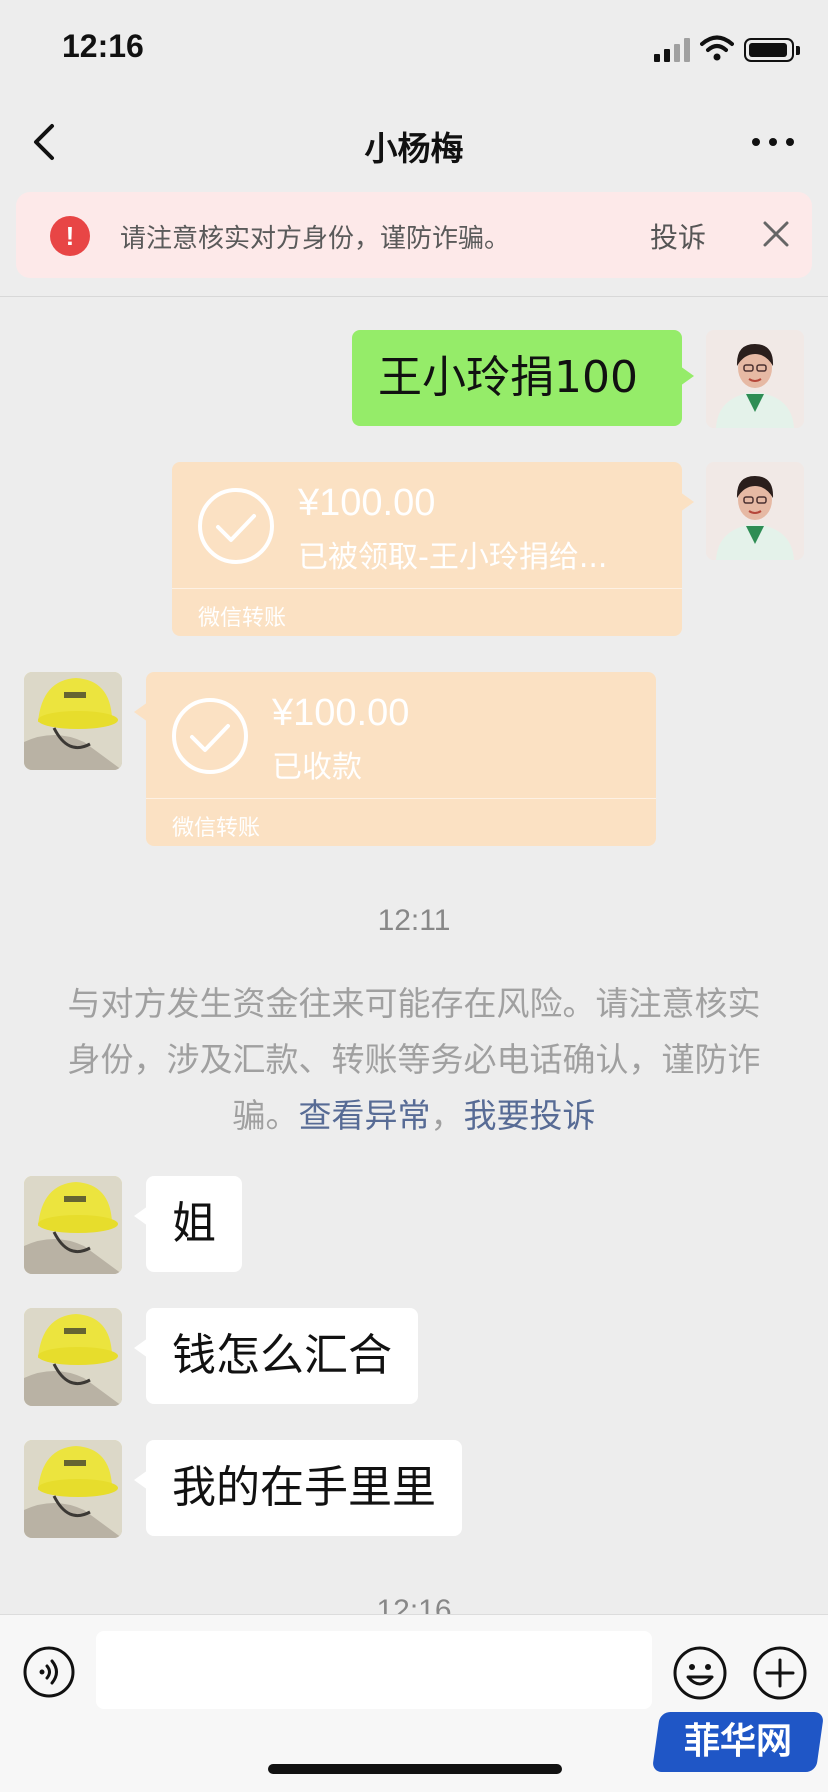 Image resolution: width=828 pixels, height=1792 pixels. Describe the element at coordinates (49, 1672) in the screenshot. I see `voice-icon` at that location.